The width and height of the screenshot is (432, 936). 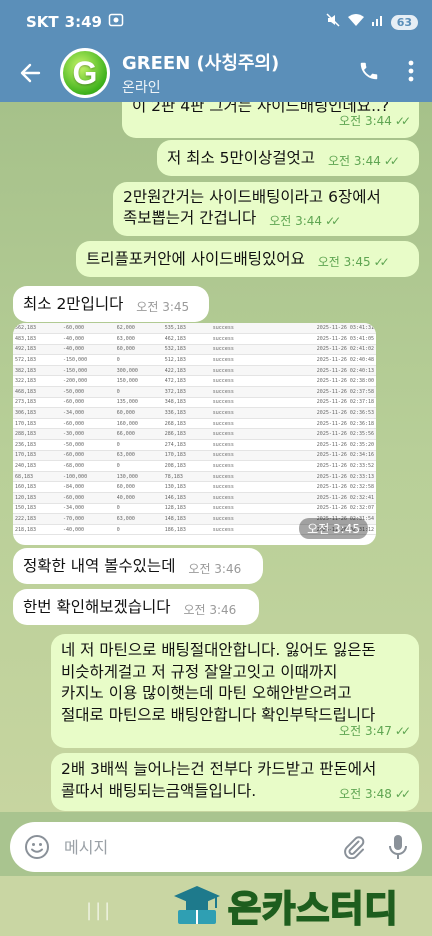 What do you see at coordinates (354, 161) in the screenshot?
I see `message-time: 오전 3:44` at bounding box center [354, 161].